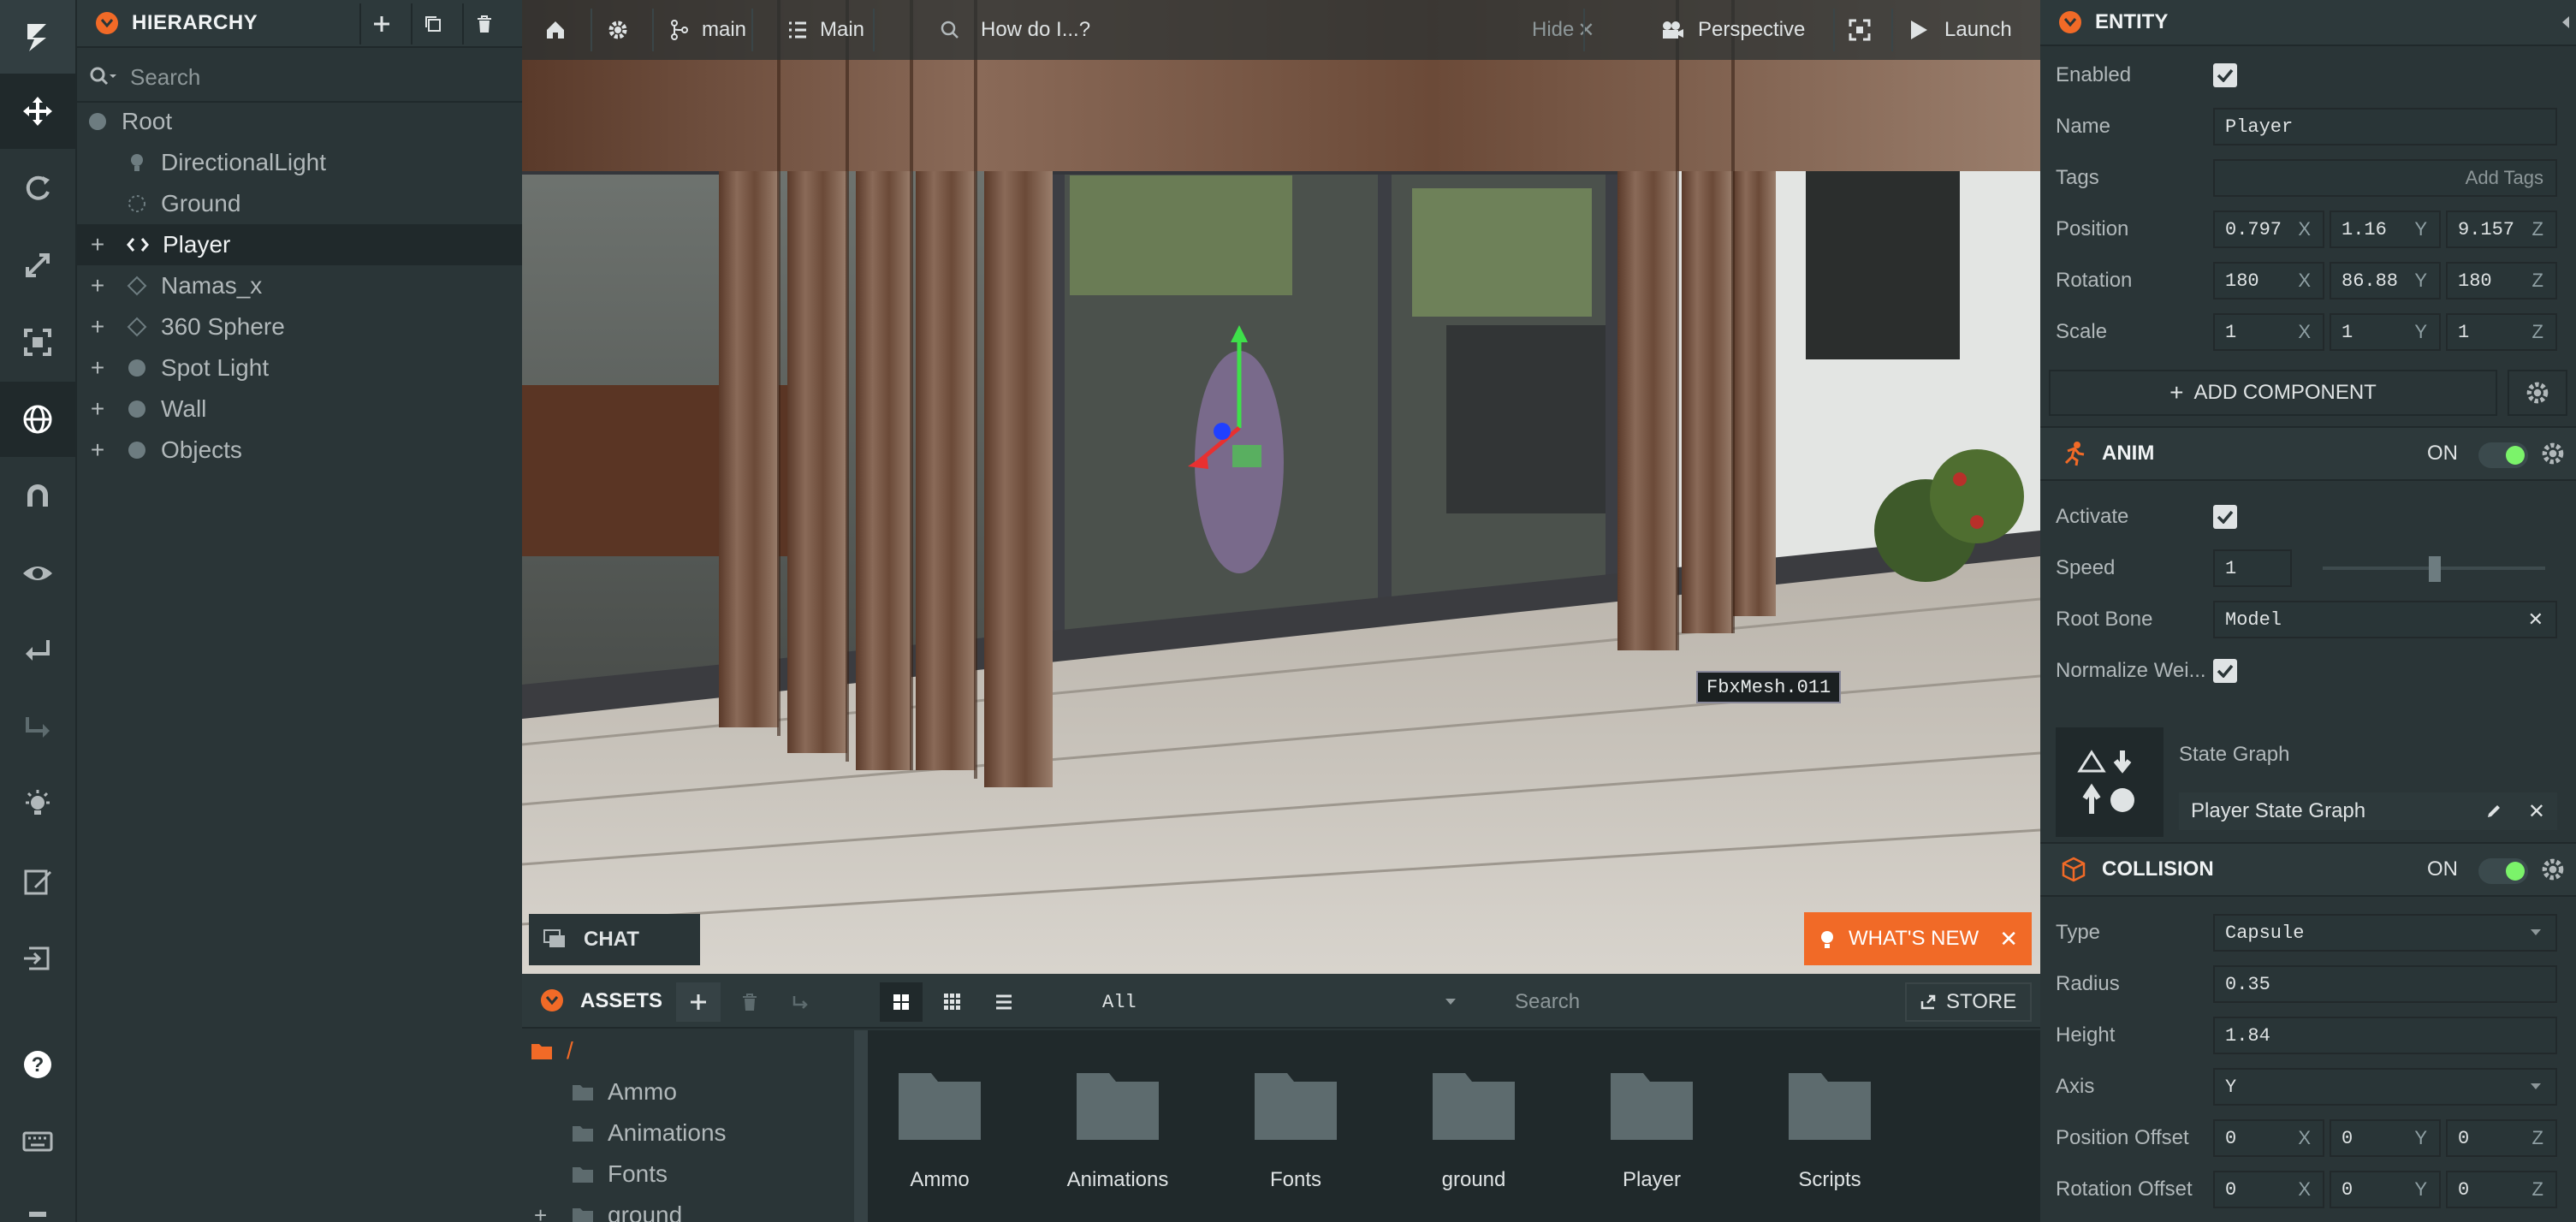 The width and height of the screenshot is (2576, 1222). Describe the element at coordinates (37, 342) in the screenshot. I see `resize-tool-icon` at that location.